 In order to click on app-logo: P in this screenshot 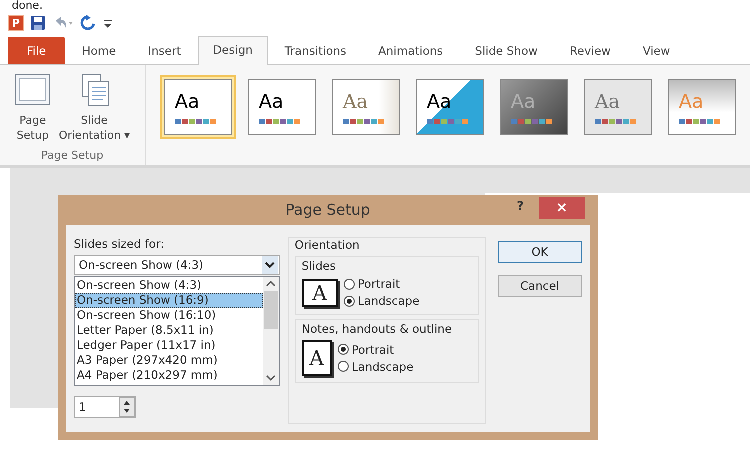, I will do `click(16, 23)`.